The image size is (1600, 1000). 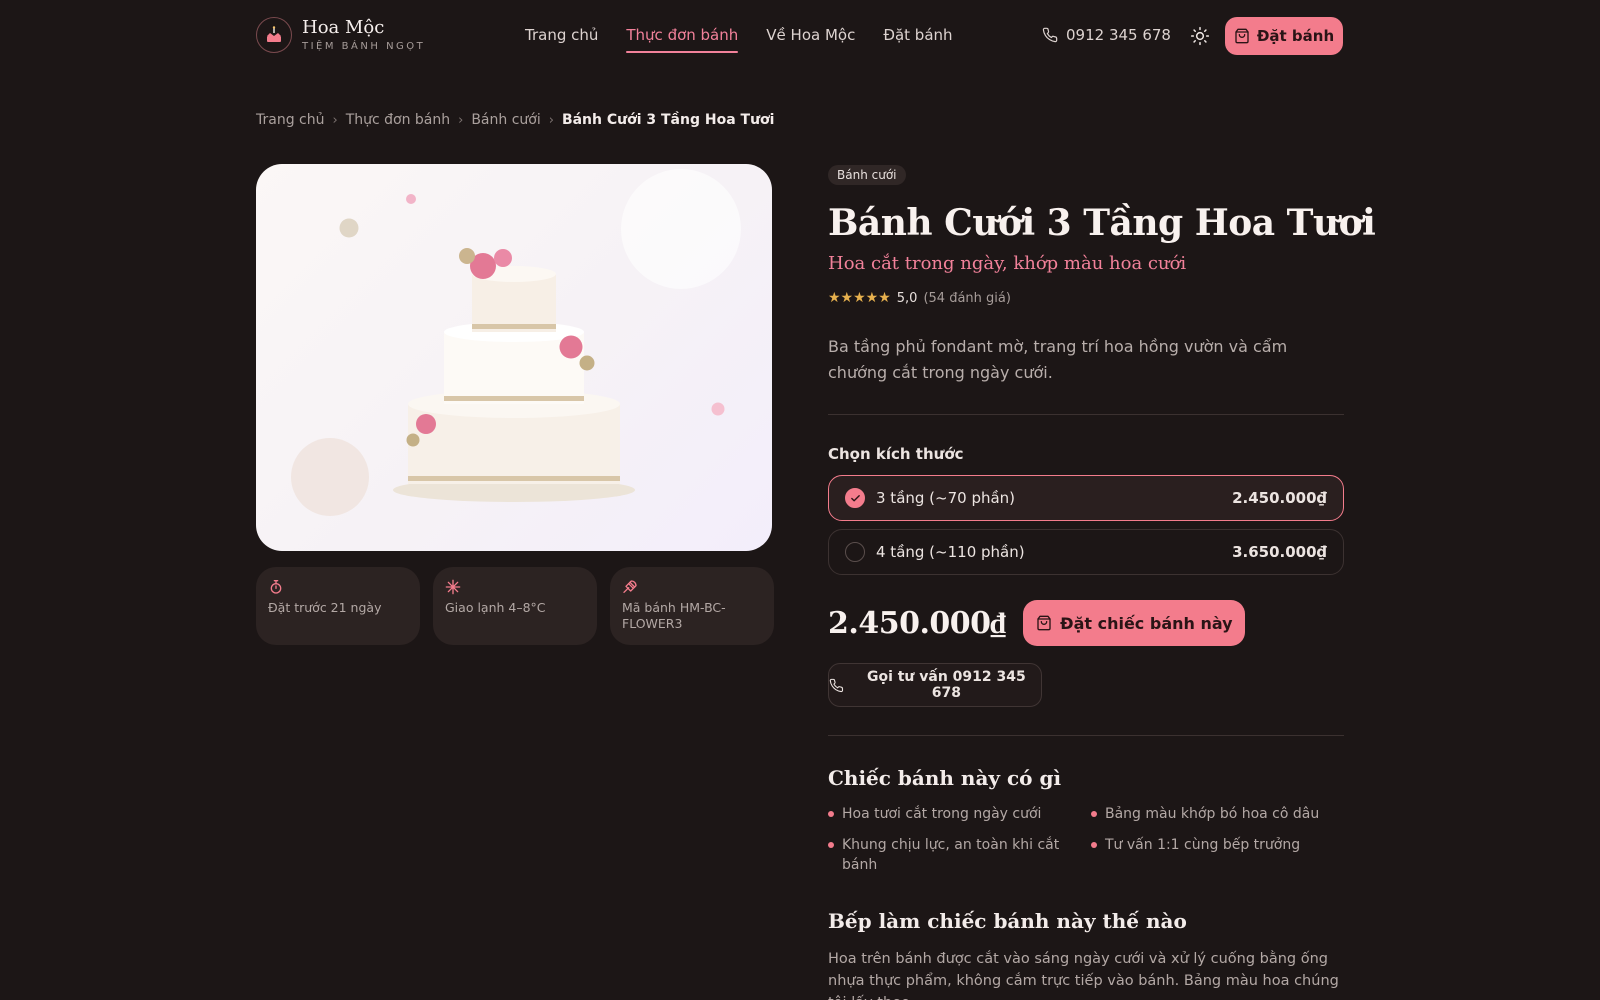 What do you see at coordinates (1007, 263) in the screenshot?
I see `product-subtitle: Hoa cắt trong ngày, khớp màu hoa cưới` at bounding box center [1007, 263].